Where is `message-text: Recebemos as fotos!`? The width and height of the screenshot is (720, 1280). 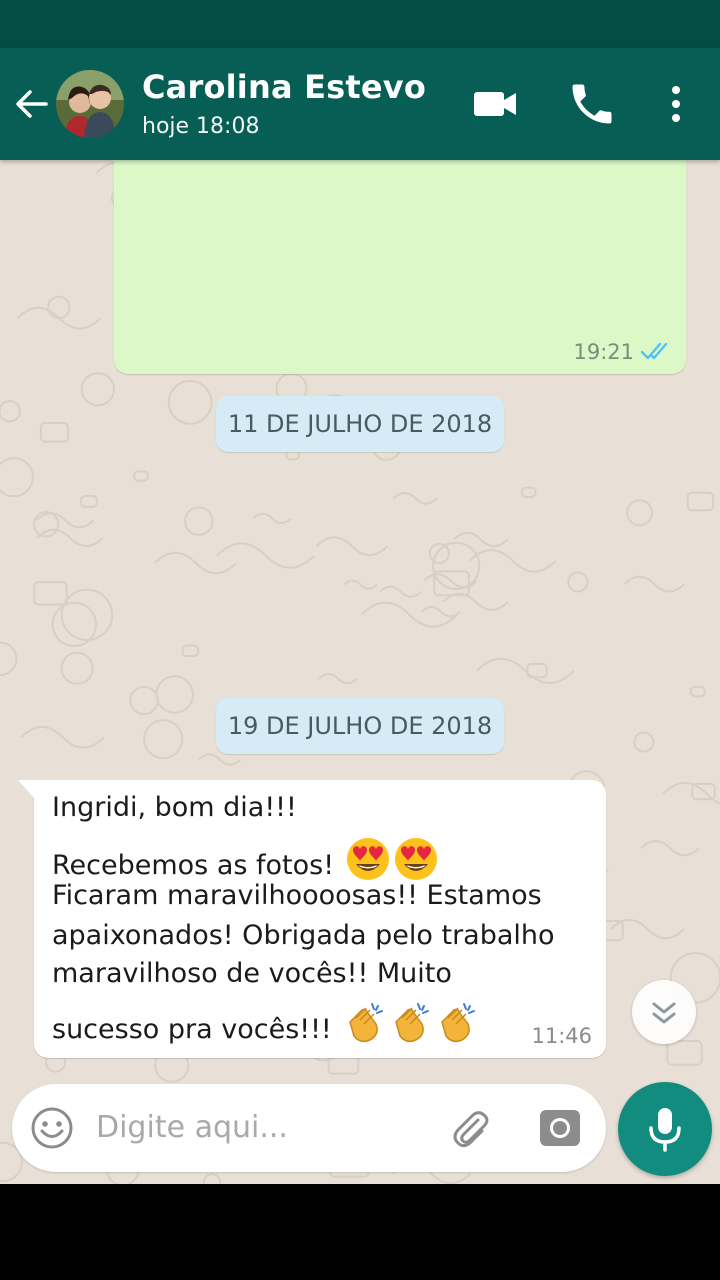 message-text: Recebemos as fotos! is located at coordinates (193, 865).